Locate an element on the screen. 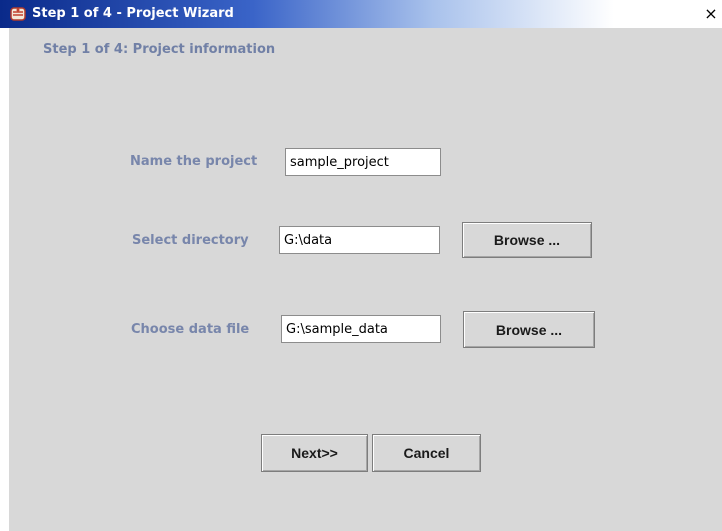  data-file-label: Choose data file is located at coordinates (190, 329).